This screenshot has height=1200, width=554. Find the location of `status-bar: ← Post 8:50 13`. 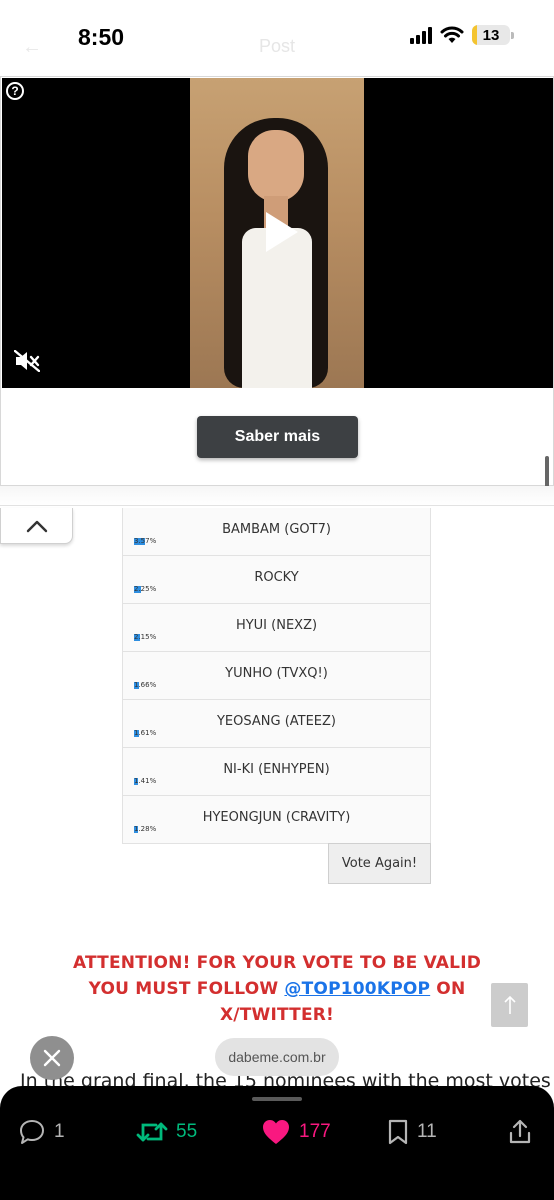

status-bar: ← Post 8:50 13 is located at coordinates (277, 38).